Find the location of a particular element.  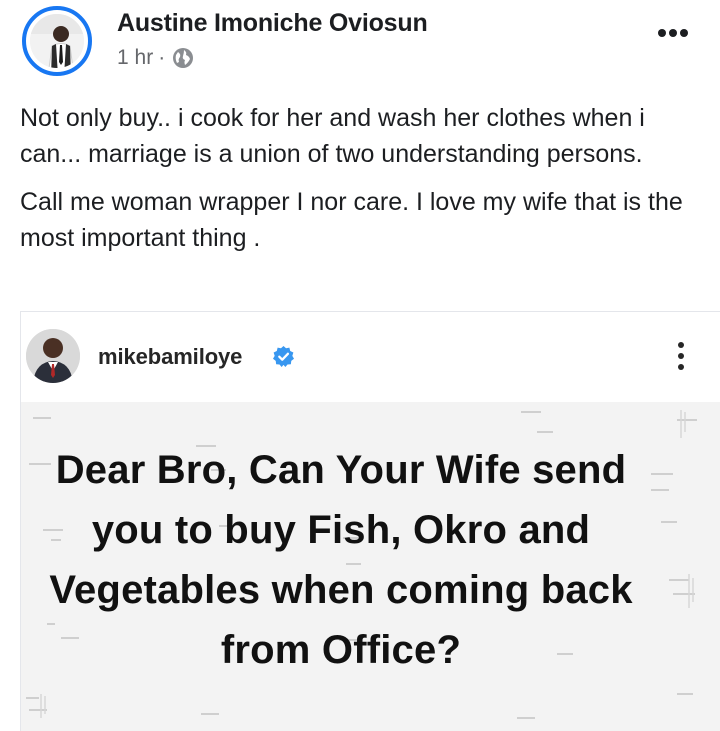

shared-username: mikebamiloye is located at coordinates (170, 357).